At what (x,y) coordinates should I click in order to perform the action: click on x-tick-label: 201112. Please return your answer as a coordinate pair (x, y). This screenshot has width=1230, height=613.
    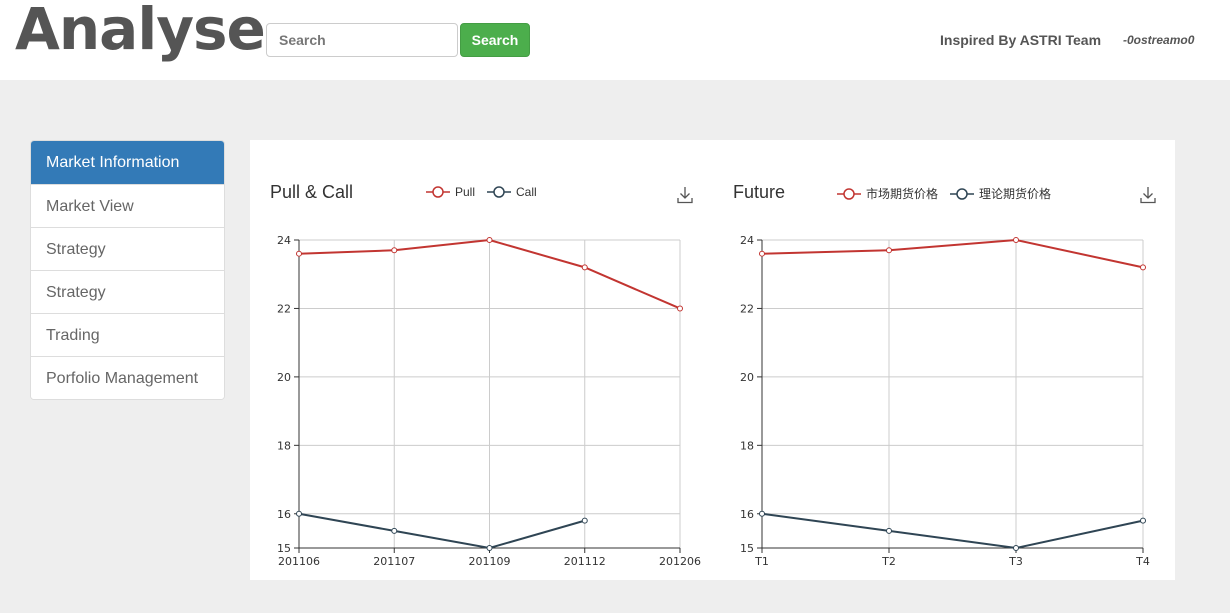
    Looking at the image, I should click on (585, 561).